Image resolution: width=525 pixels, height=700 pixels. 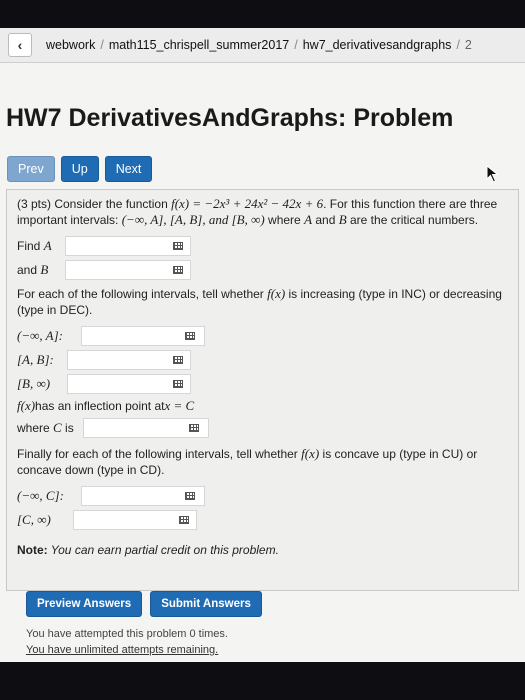 What do you see at coordinates (193, 219) in the screenshot?
I see `intervals-expression: (−∞, A], [A, B], and [B, ∞)` at bounding box center [193, 219].